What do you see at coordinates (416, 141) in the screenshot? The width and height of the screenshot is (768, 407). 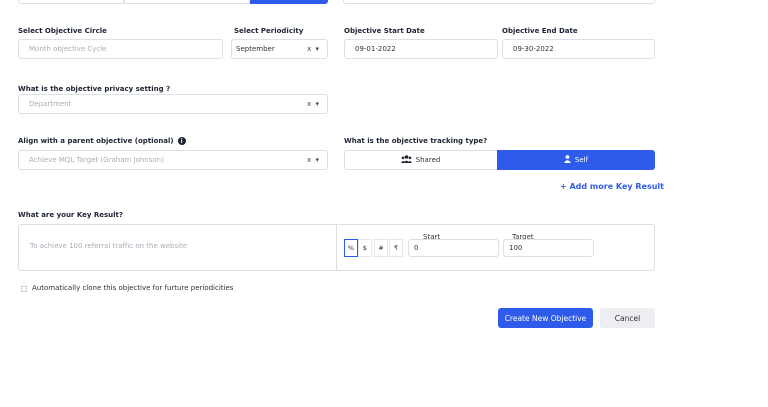 I see `tracking-type-label: What is the objective tracking type?` at bounding box center [416, 141].